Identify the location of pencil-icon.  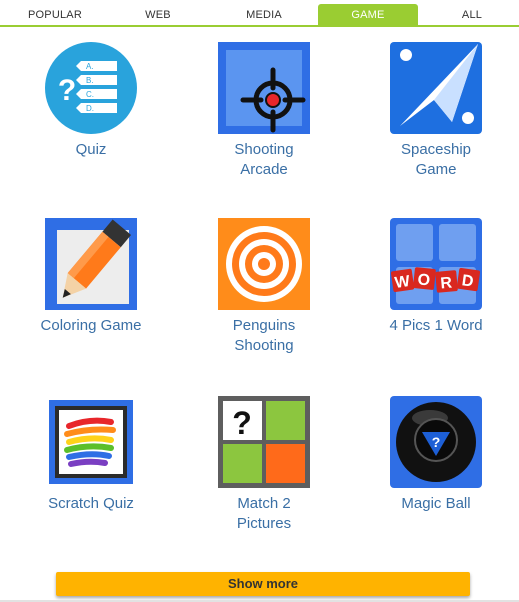
(91, 264).